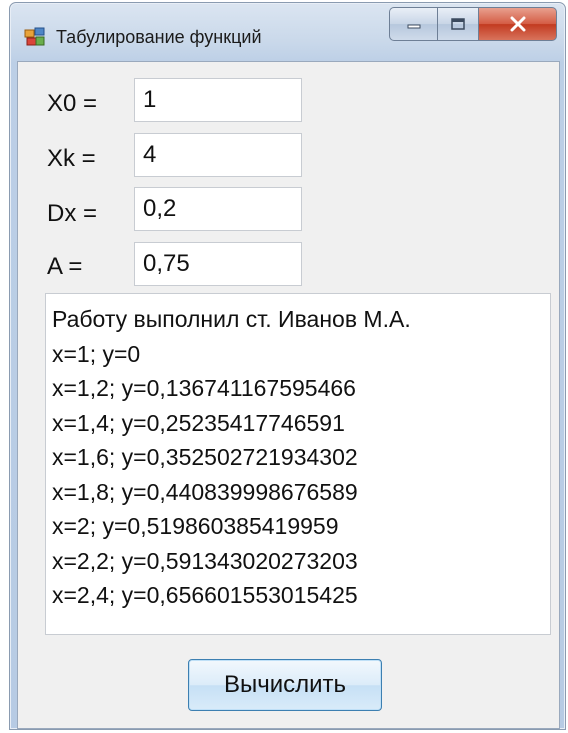  I want to click on output-line: x=1; y=0, so click(96, 353).